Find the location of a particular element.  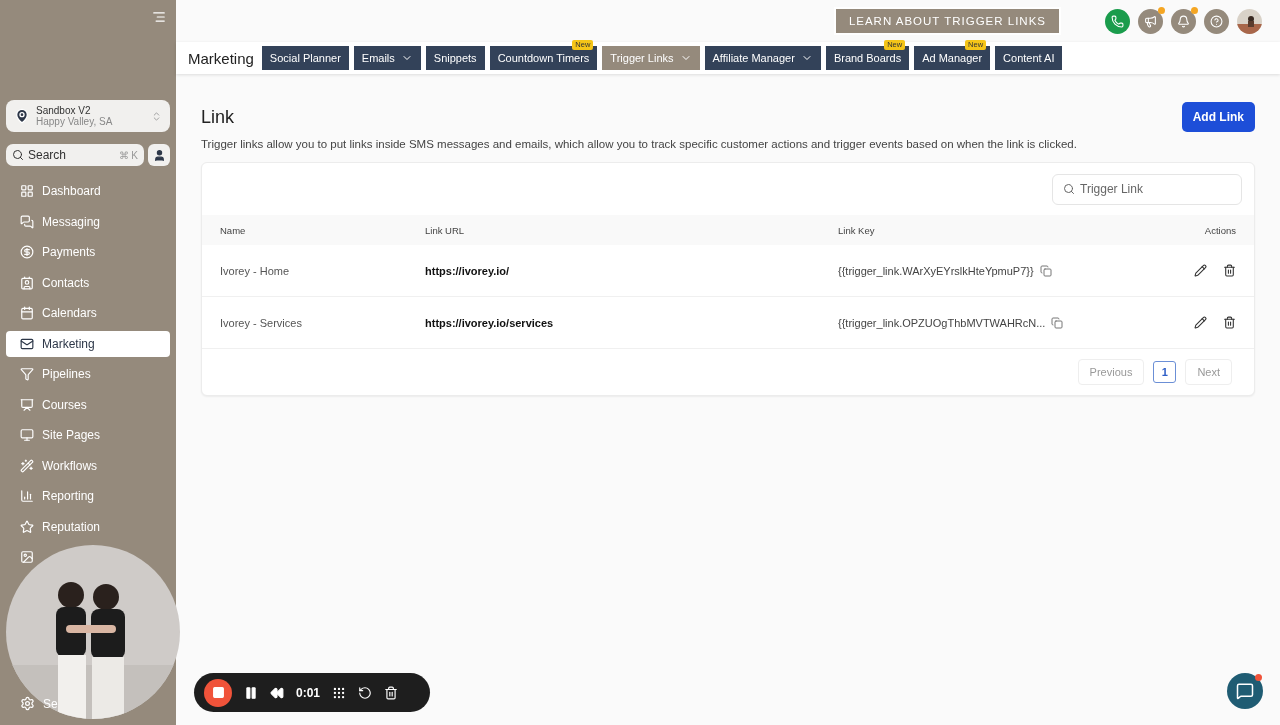

settings-icon is located at coordinates (27, 703).